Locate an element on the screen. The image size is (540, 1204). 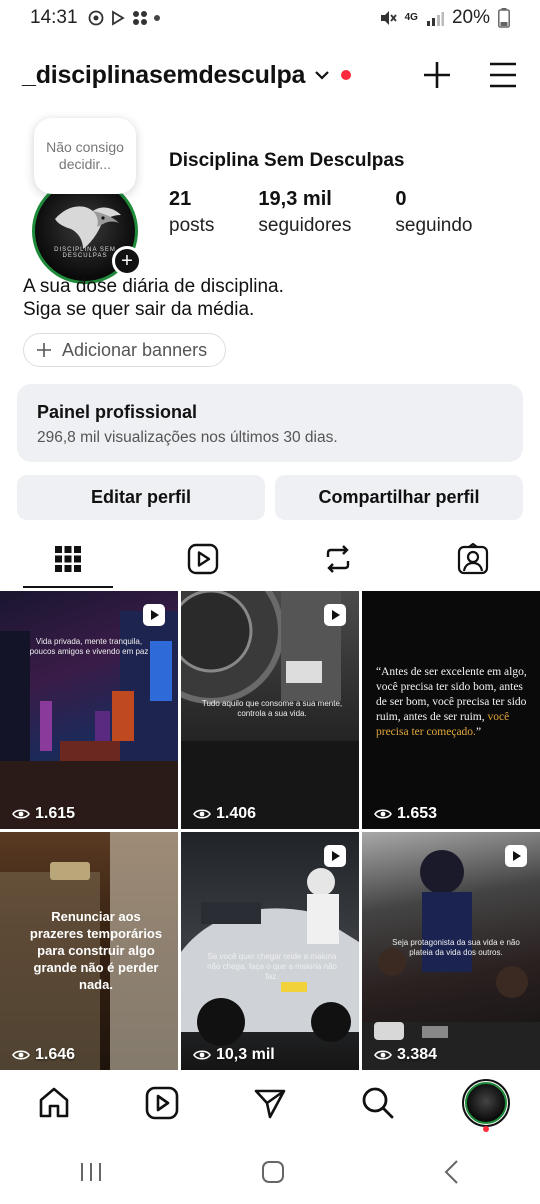
profile-avatar-small is located at coordinates (486, 1103).